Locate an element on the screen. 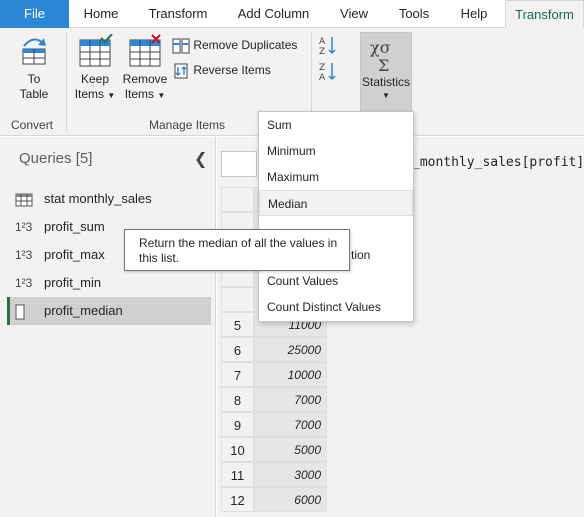 The height and width of the screenshot is (517, 584). sort-ascending-icon: A Z is located at coordinates (327, 47).